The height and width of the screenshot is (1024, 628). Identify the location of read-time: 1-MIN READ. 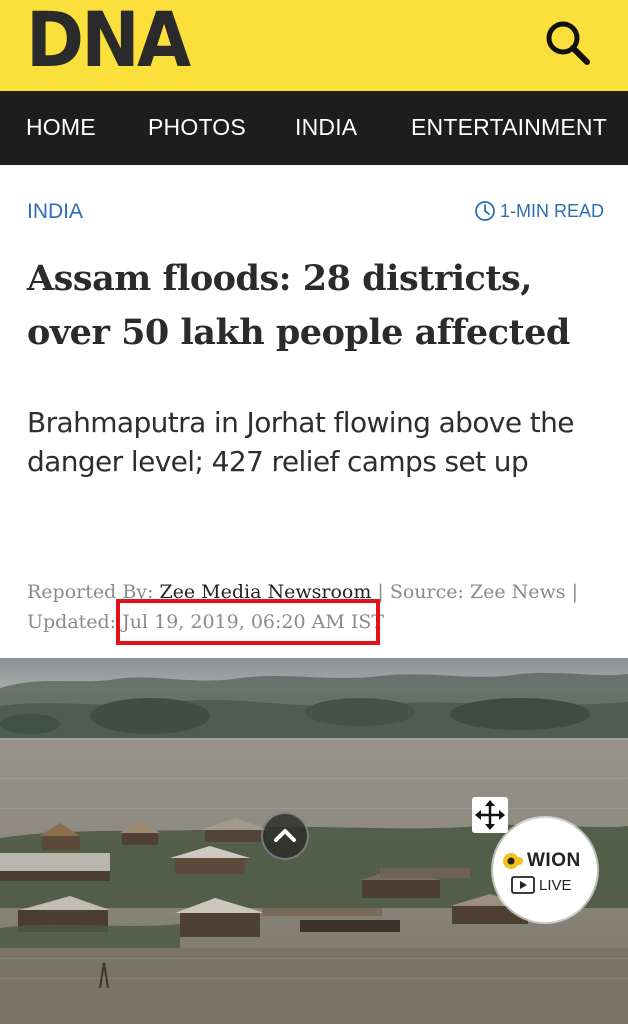
(539, 211).